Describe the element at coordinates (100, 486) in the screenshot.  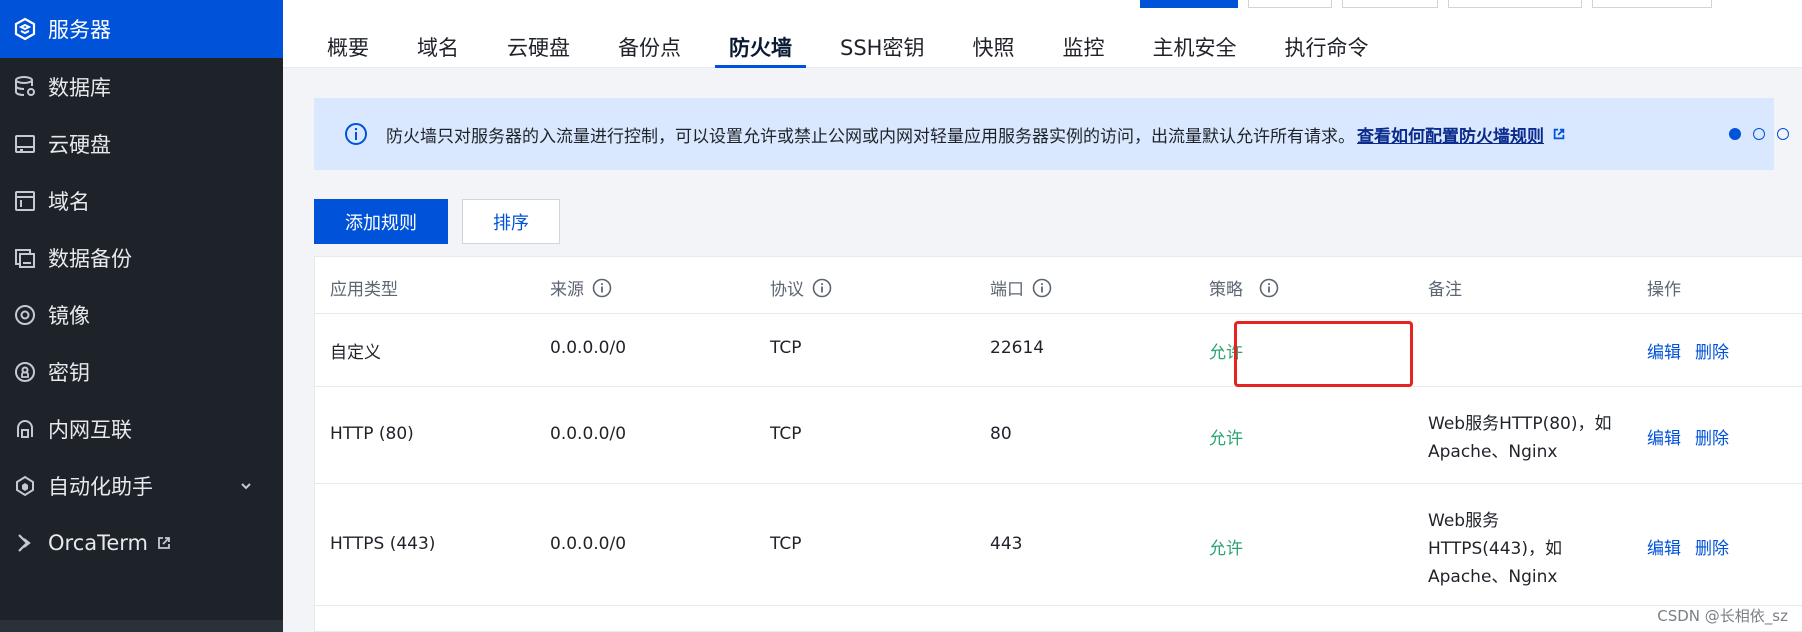
I see `sidebar-item-label: 自动化助手` at that location.